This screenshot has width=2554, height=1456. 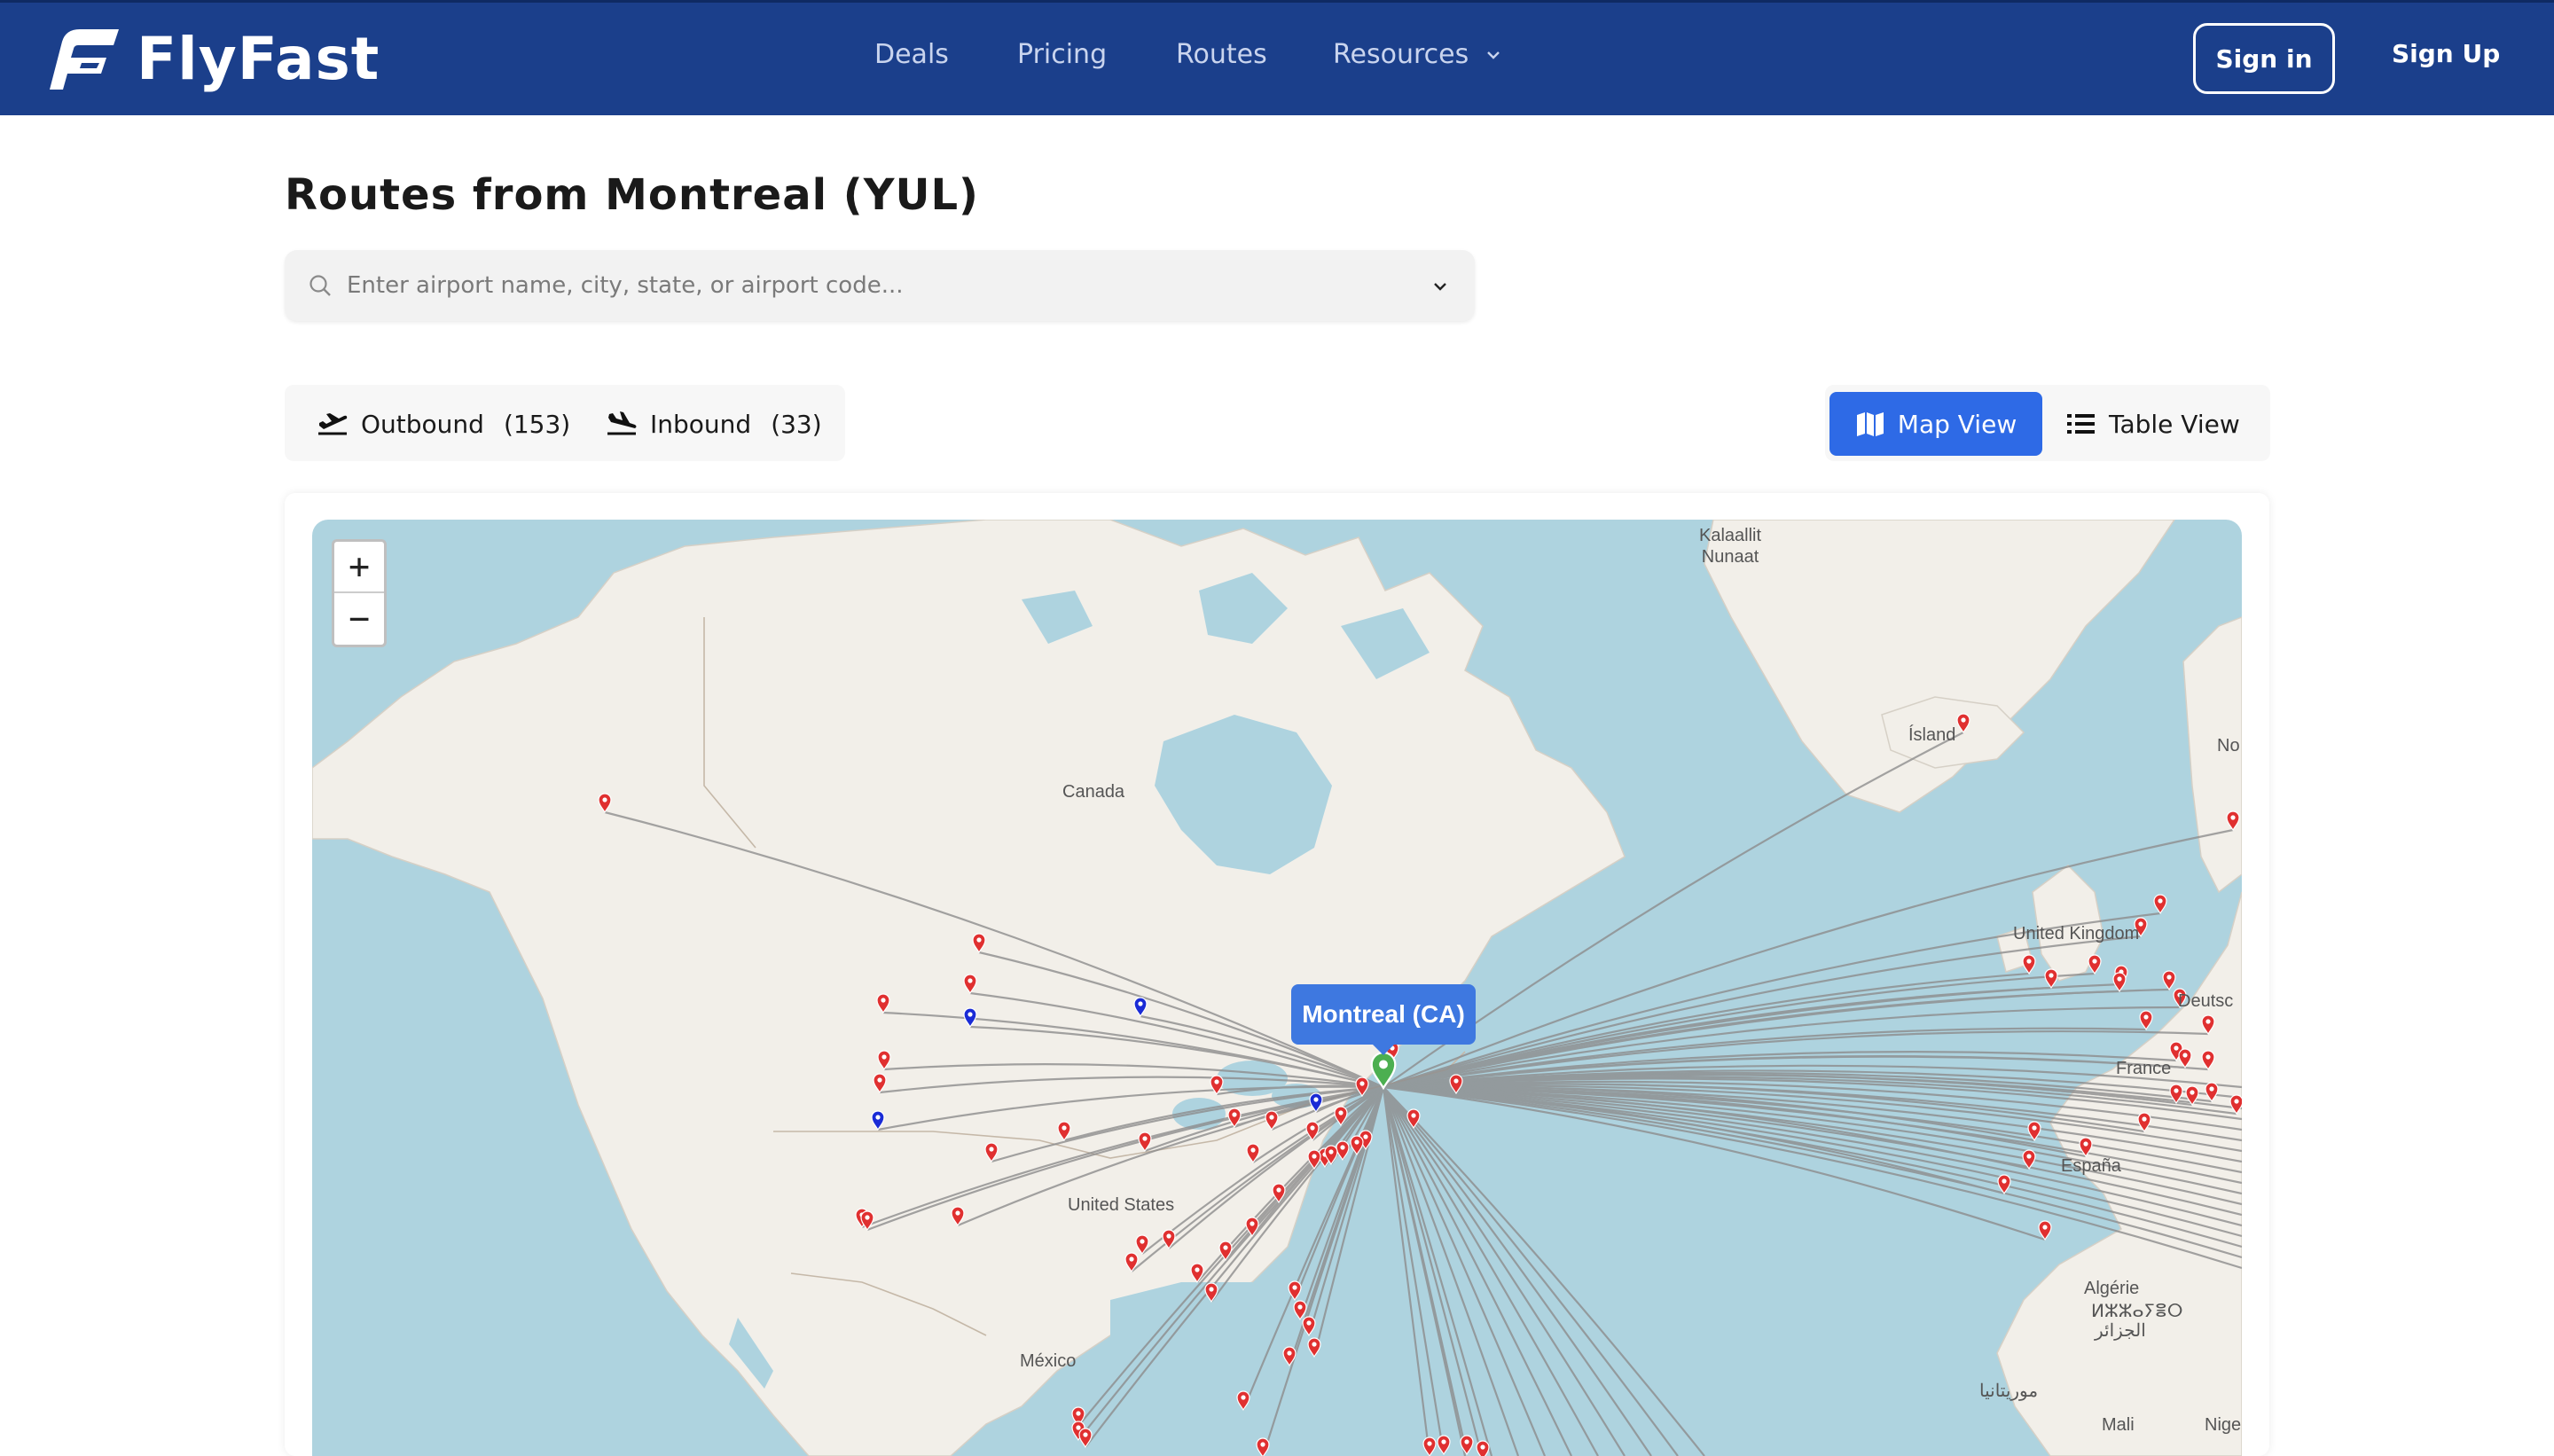 What do you see at coordinates (1121, 1205) in the screenshot?
I see `map-label-united-states: United States` at bounding box center [1121, 1205].